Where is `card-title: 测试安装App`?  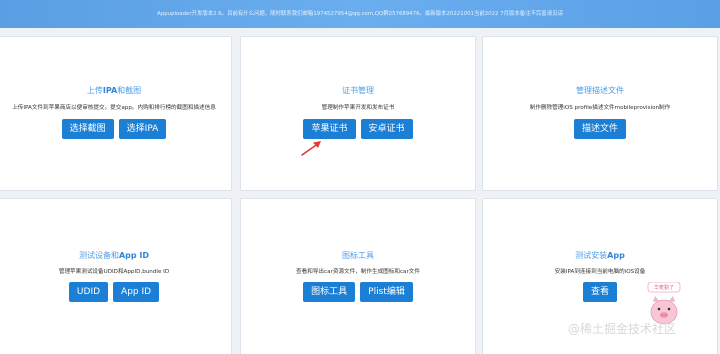 card-title: 测试安装App is located at coordinates (600, 255).